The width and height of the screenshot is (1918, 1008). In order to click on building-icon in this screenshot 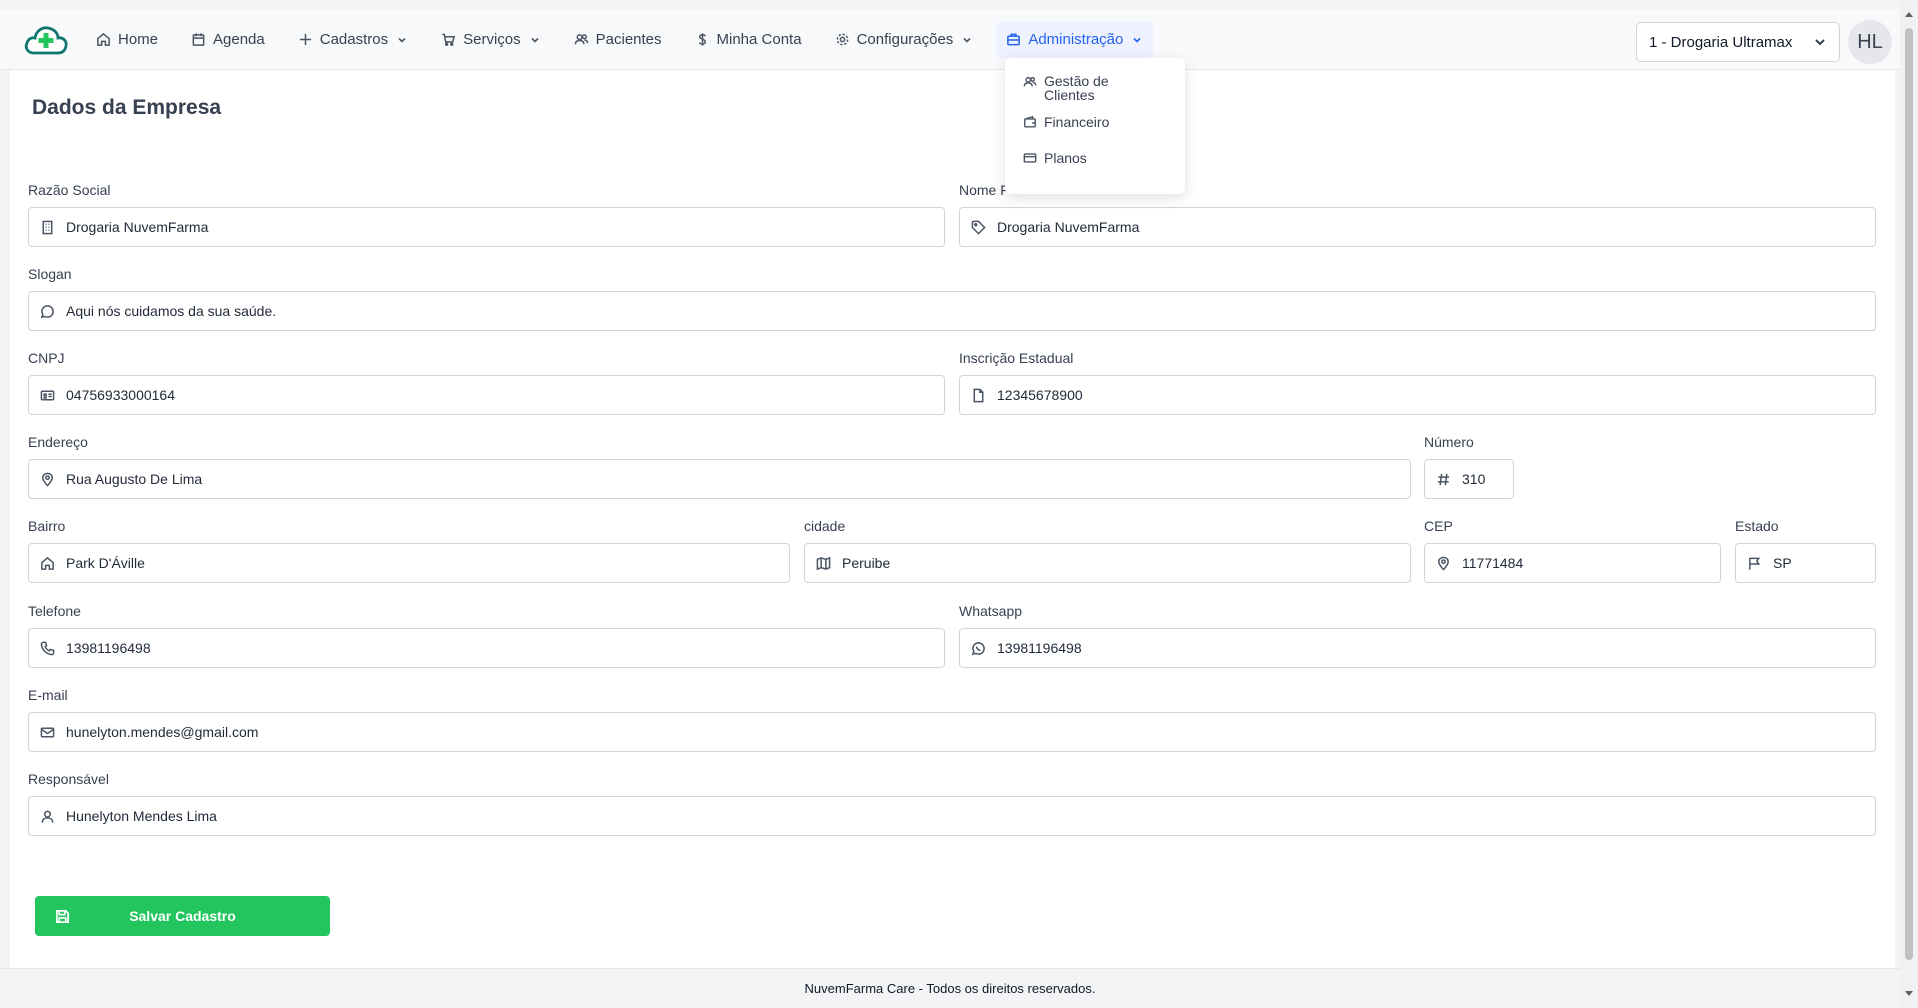, I will do `click(47, 227)`.